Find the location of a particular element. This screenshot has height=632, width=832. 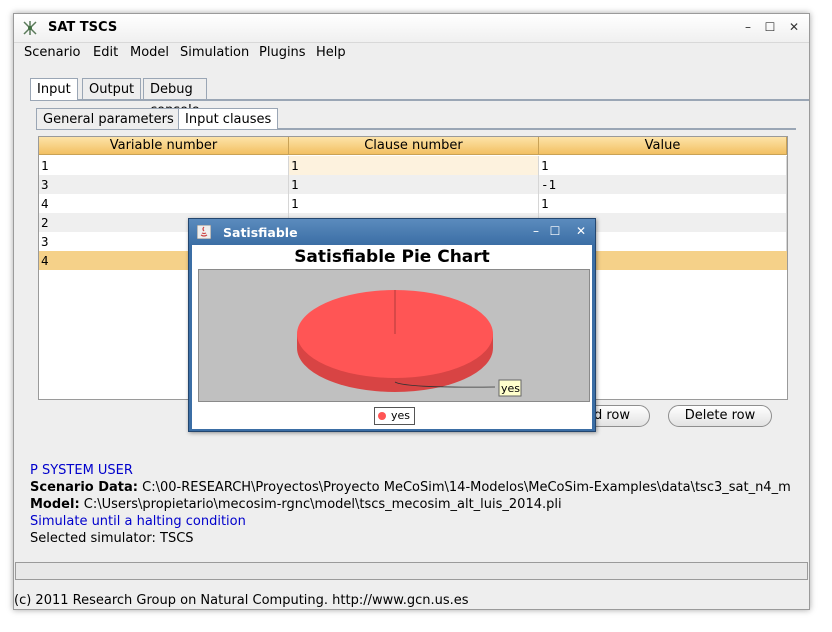

tab-input: Input is located at coordinates (54, 89).